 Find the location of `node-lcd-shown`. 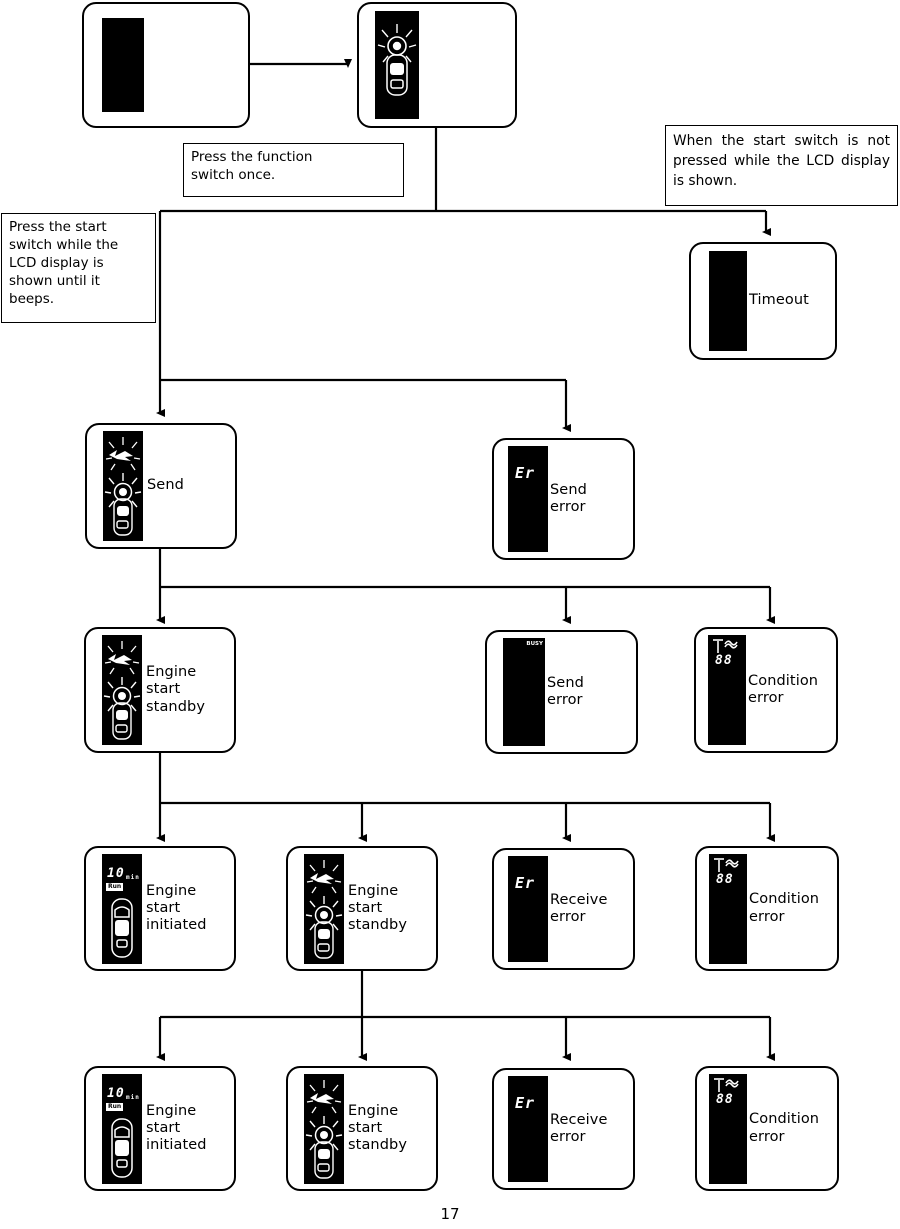

node-lcd-shown is located at coordinates (437, 65).